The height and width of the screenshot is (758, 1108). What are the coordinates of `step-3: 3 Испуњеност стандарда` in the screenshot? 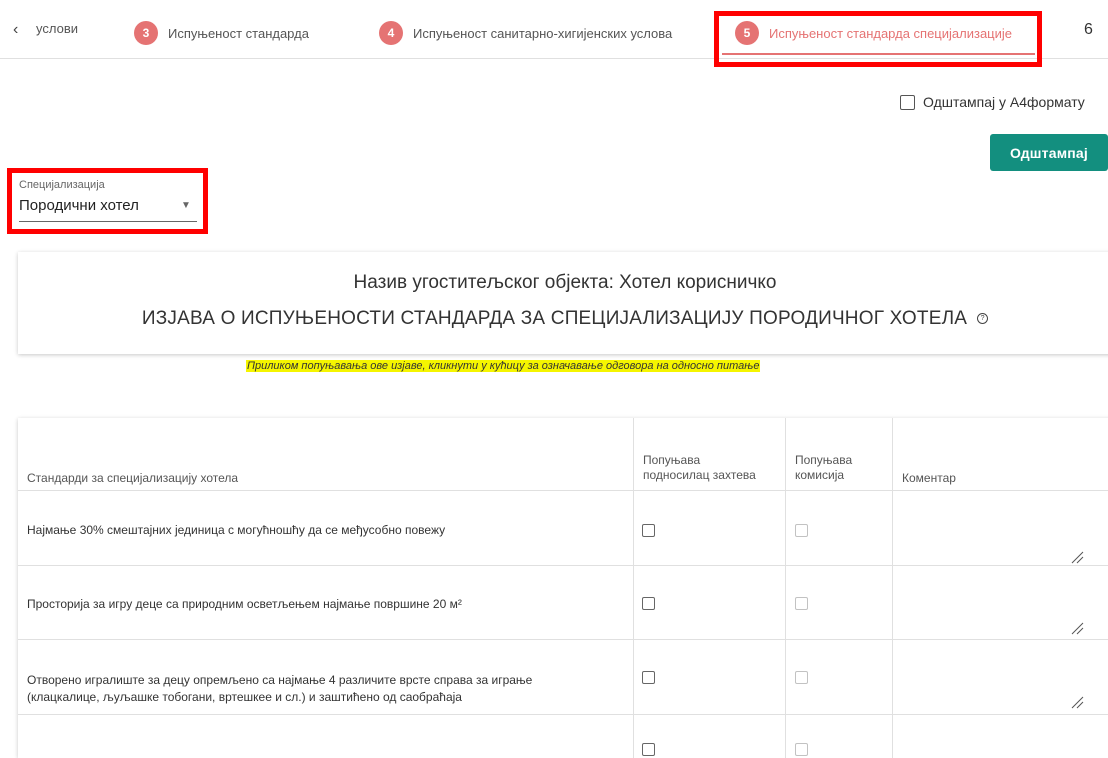 It's located at (221, 33).